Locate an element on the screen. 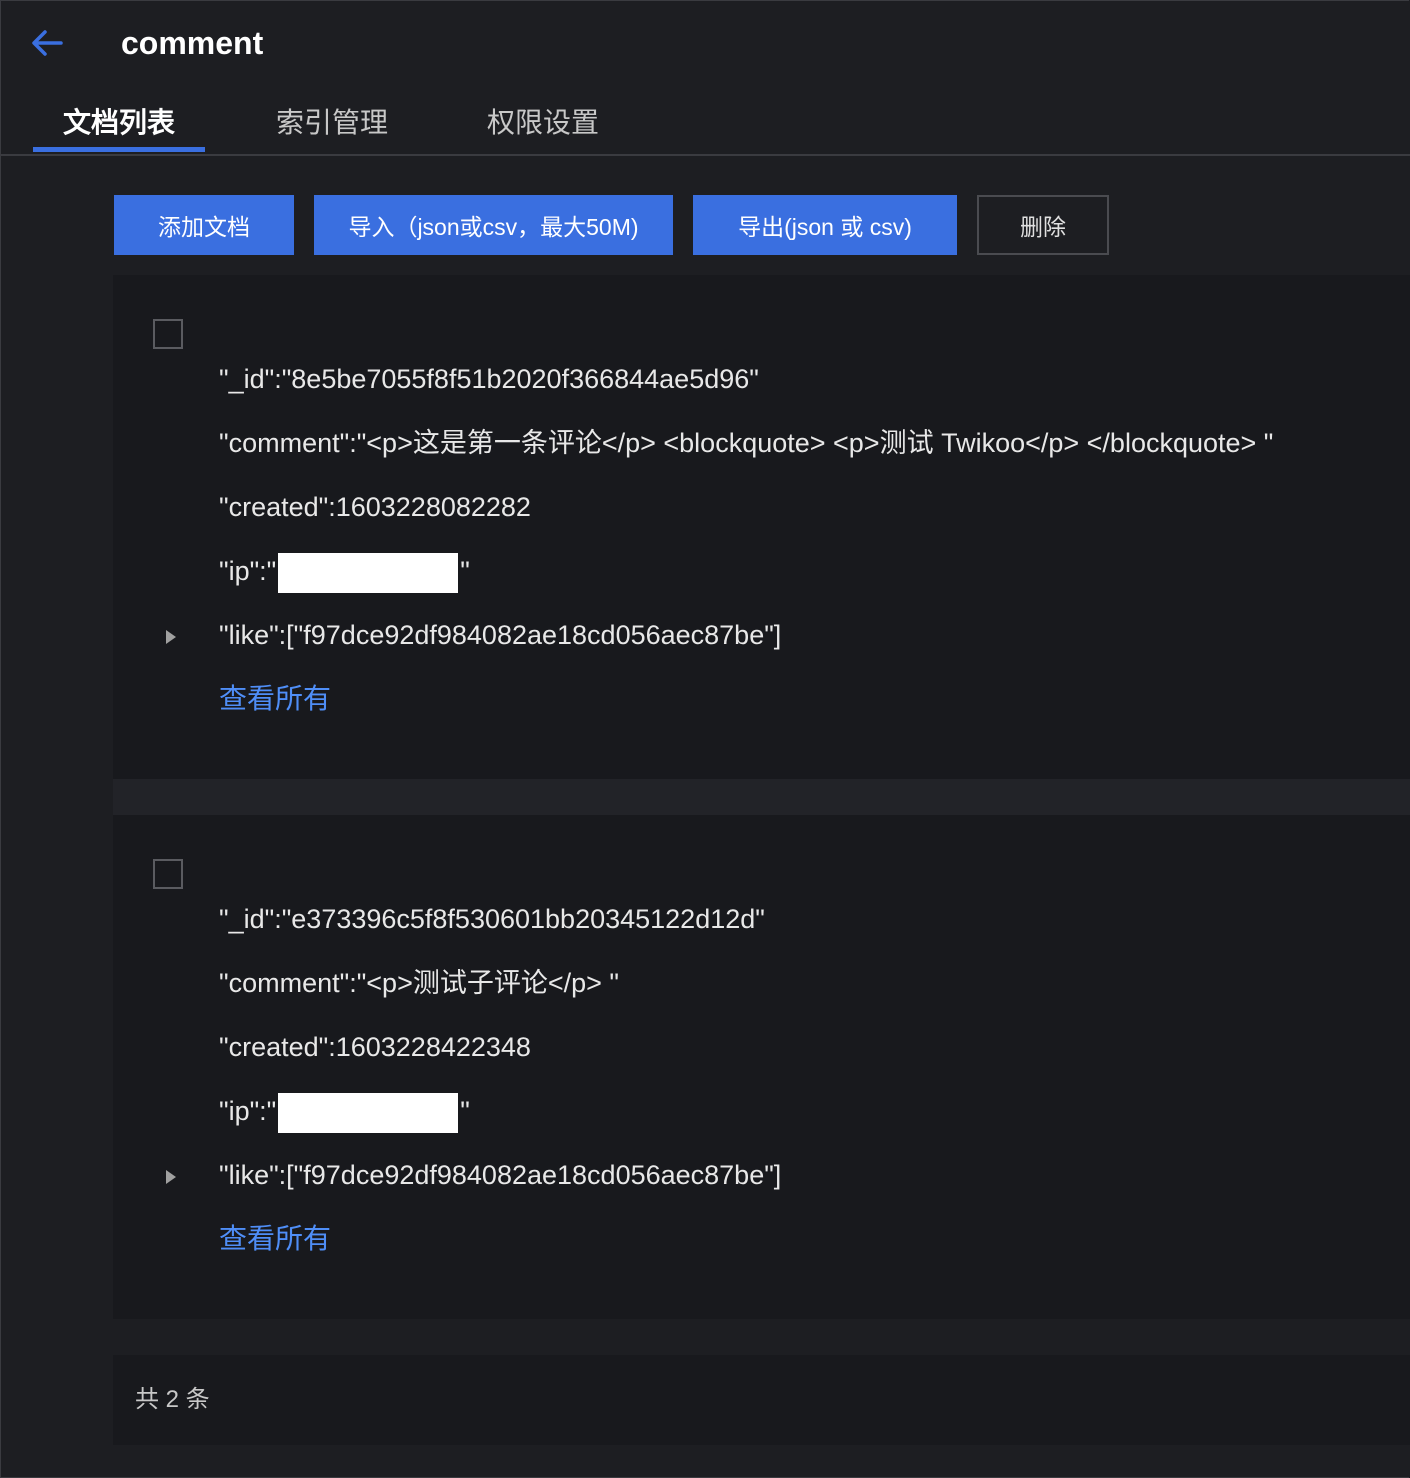 The width and height of the screenshot is (1410, 1478). page-title: comment is located at coordinates (192, 43).